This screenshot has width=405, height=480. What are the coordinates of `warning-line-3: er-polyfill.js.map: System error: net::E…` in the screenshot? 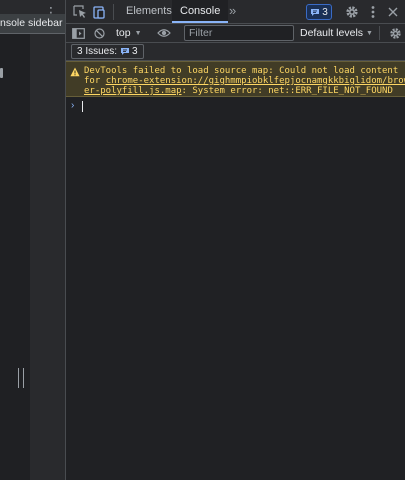 It's located at (241, 91).